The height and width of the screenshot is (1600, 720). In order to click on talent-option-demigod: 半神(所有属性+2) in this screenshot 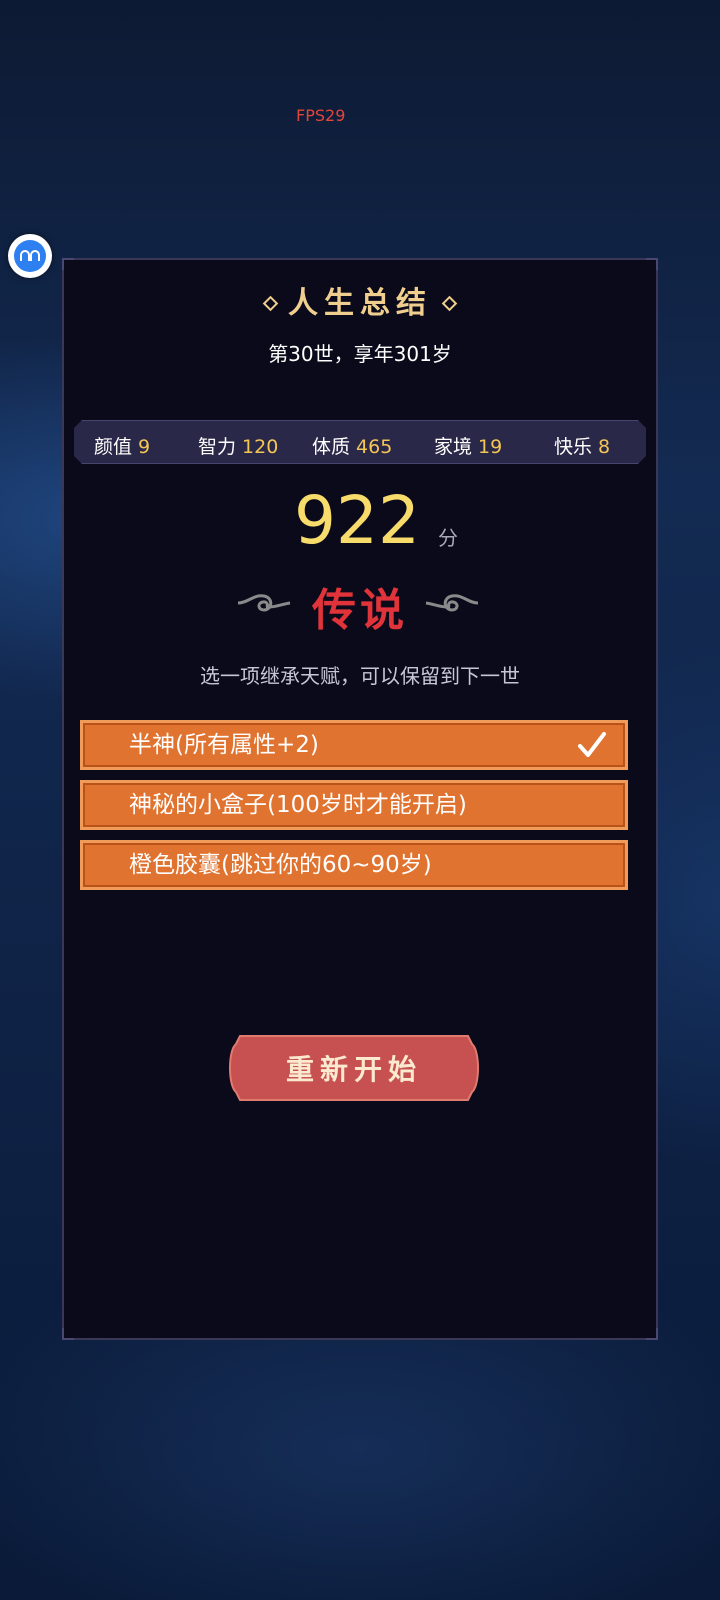, I will do `click(354, 745)`.